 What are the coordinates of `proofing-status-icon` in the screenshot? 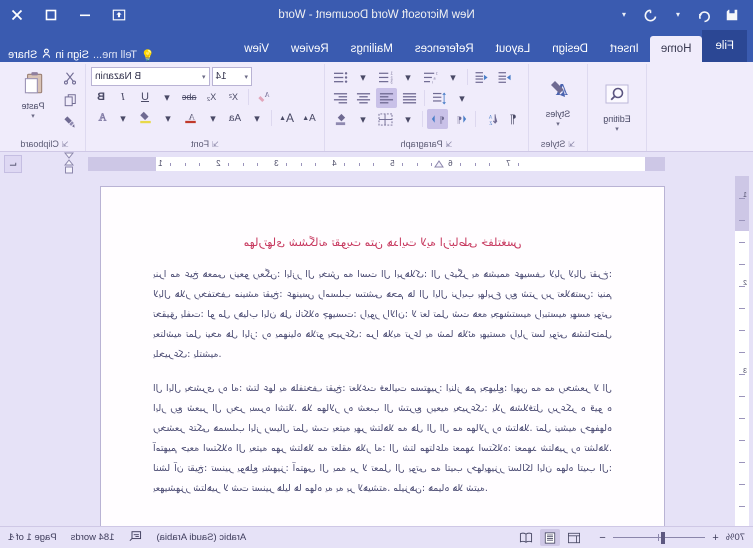 It's located at (135, 537).